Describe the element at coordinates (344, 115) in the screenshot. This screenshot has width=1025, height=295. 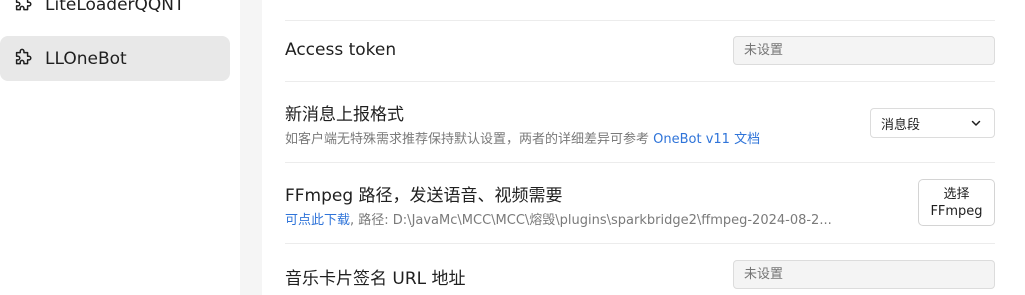
I see `setting-title: 新消息上报格式` at that location.